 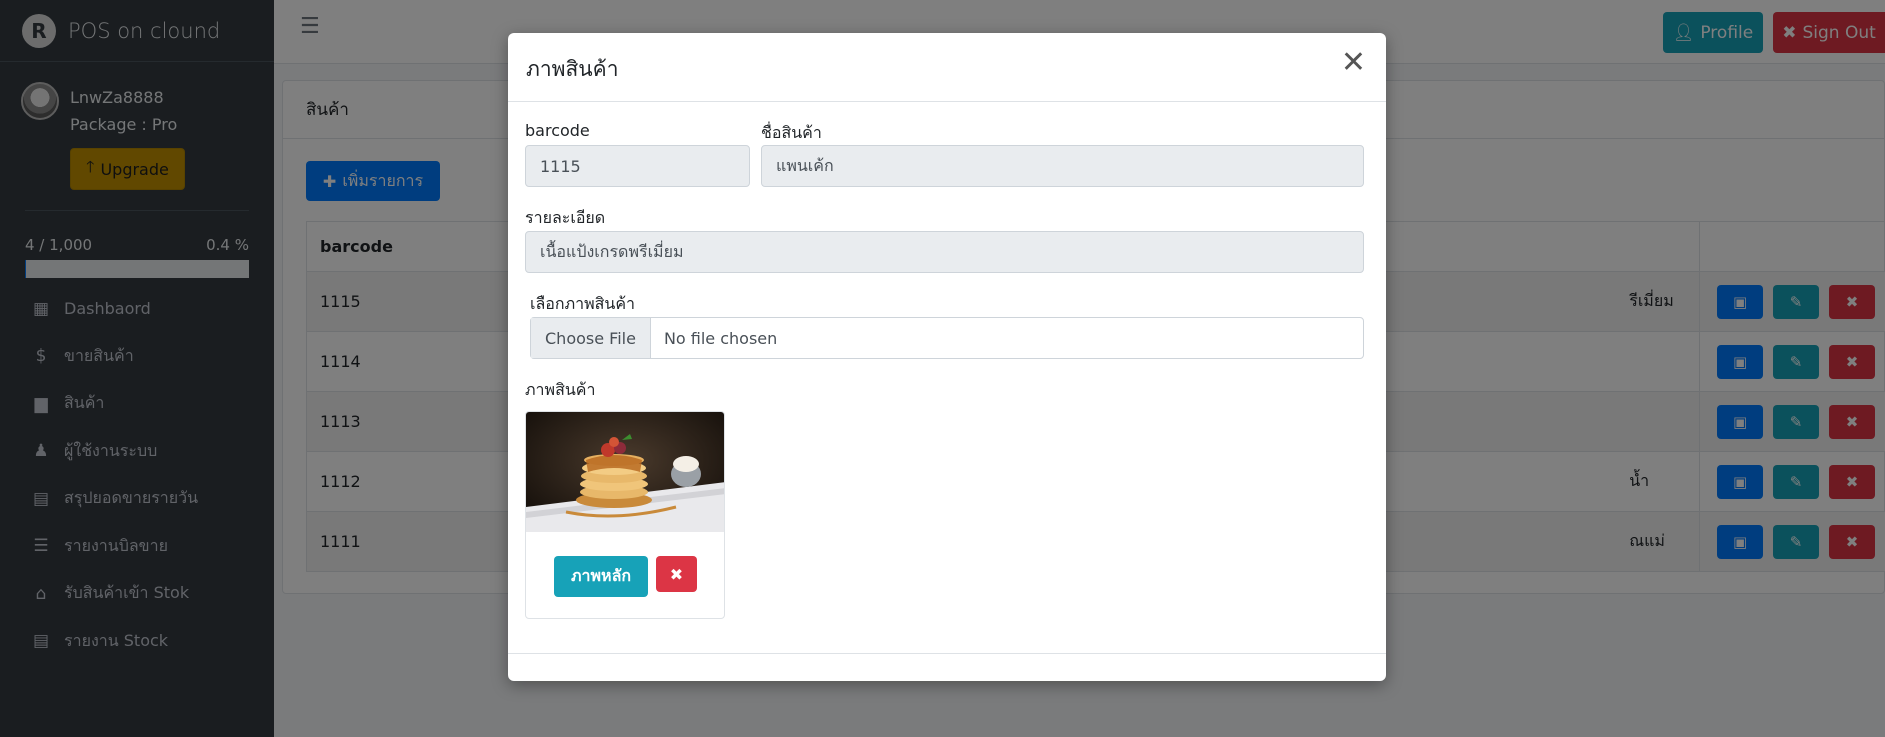 I want to click on choose-file-button: Choose File, so click(x=591, y=338).